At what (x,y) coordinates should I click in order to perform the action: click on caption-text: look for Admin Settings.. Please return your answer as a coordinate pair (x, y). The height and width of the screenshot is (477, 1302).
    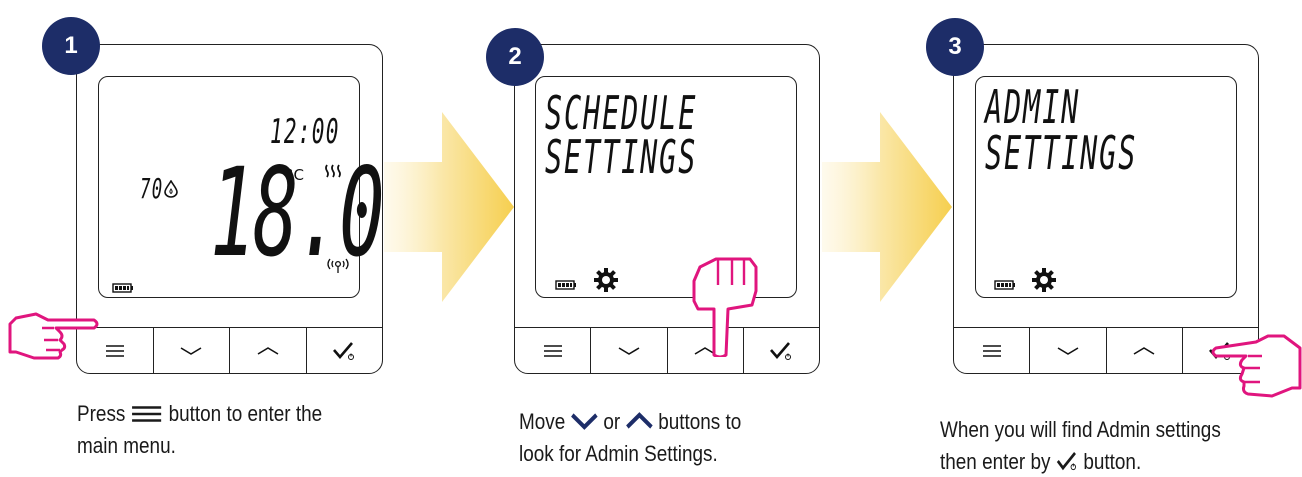
    Looking at the image, I should click on (618, 453).